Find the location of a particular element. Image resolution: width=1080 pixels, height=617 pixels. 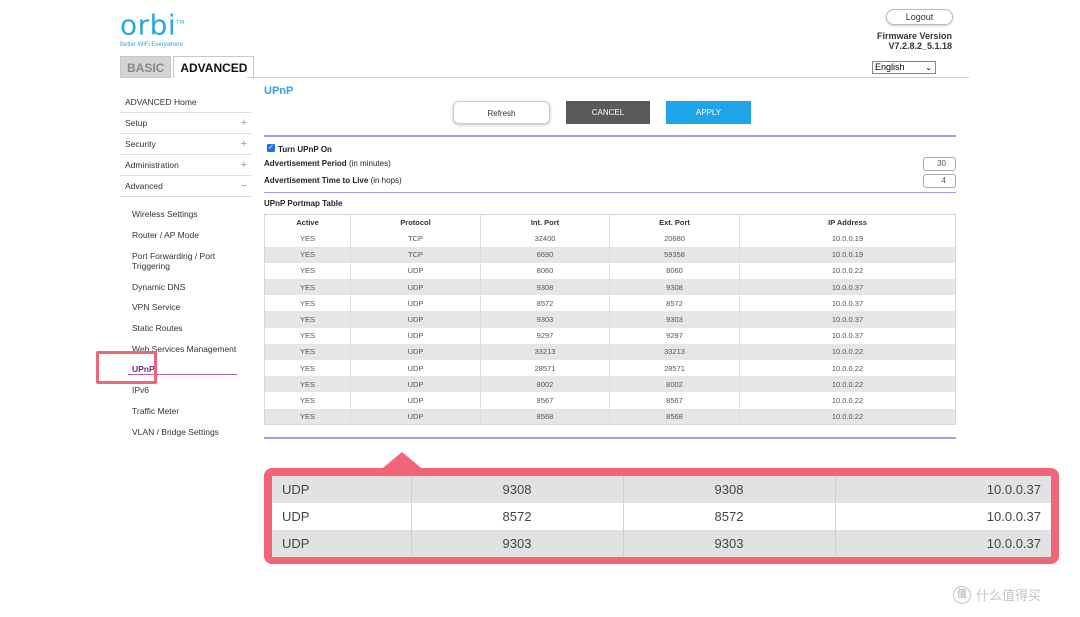

table-row: YES UDP 28571 28571 10.0.0.22 is located at coordinates (610, 368).